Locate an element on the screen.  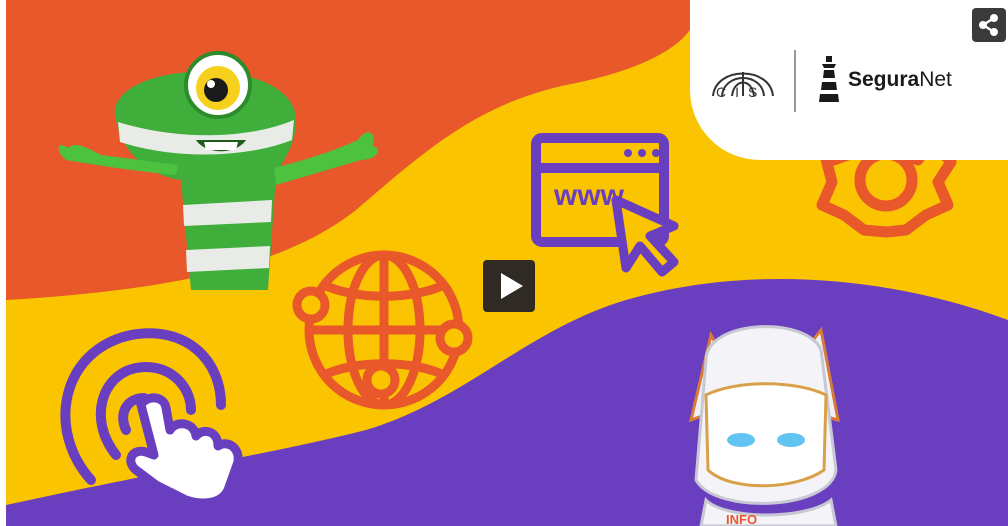
share-button is located at coordinates (989, 25).